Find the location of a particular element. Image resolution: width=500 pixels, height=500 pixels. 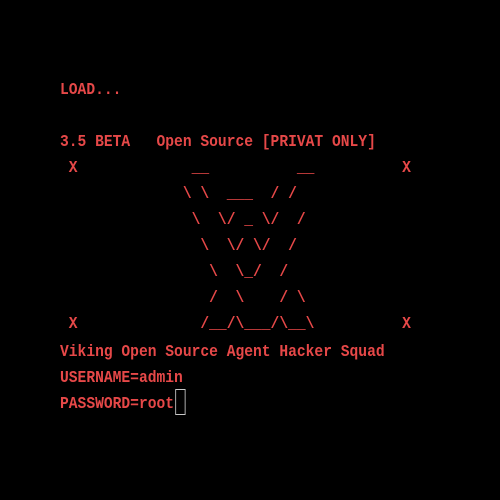

ascii-art-line: X __ __ X is located at coordinates (235, 168).